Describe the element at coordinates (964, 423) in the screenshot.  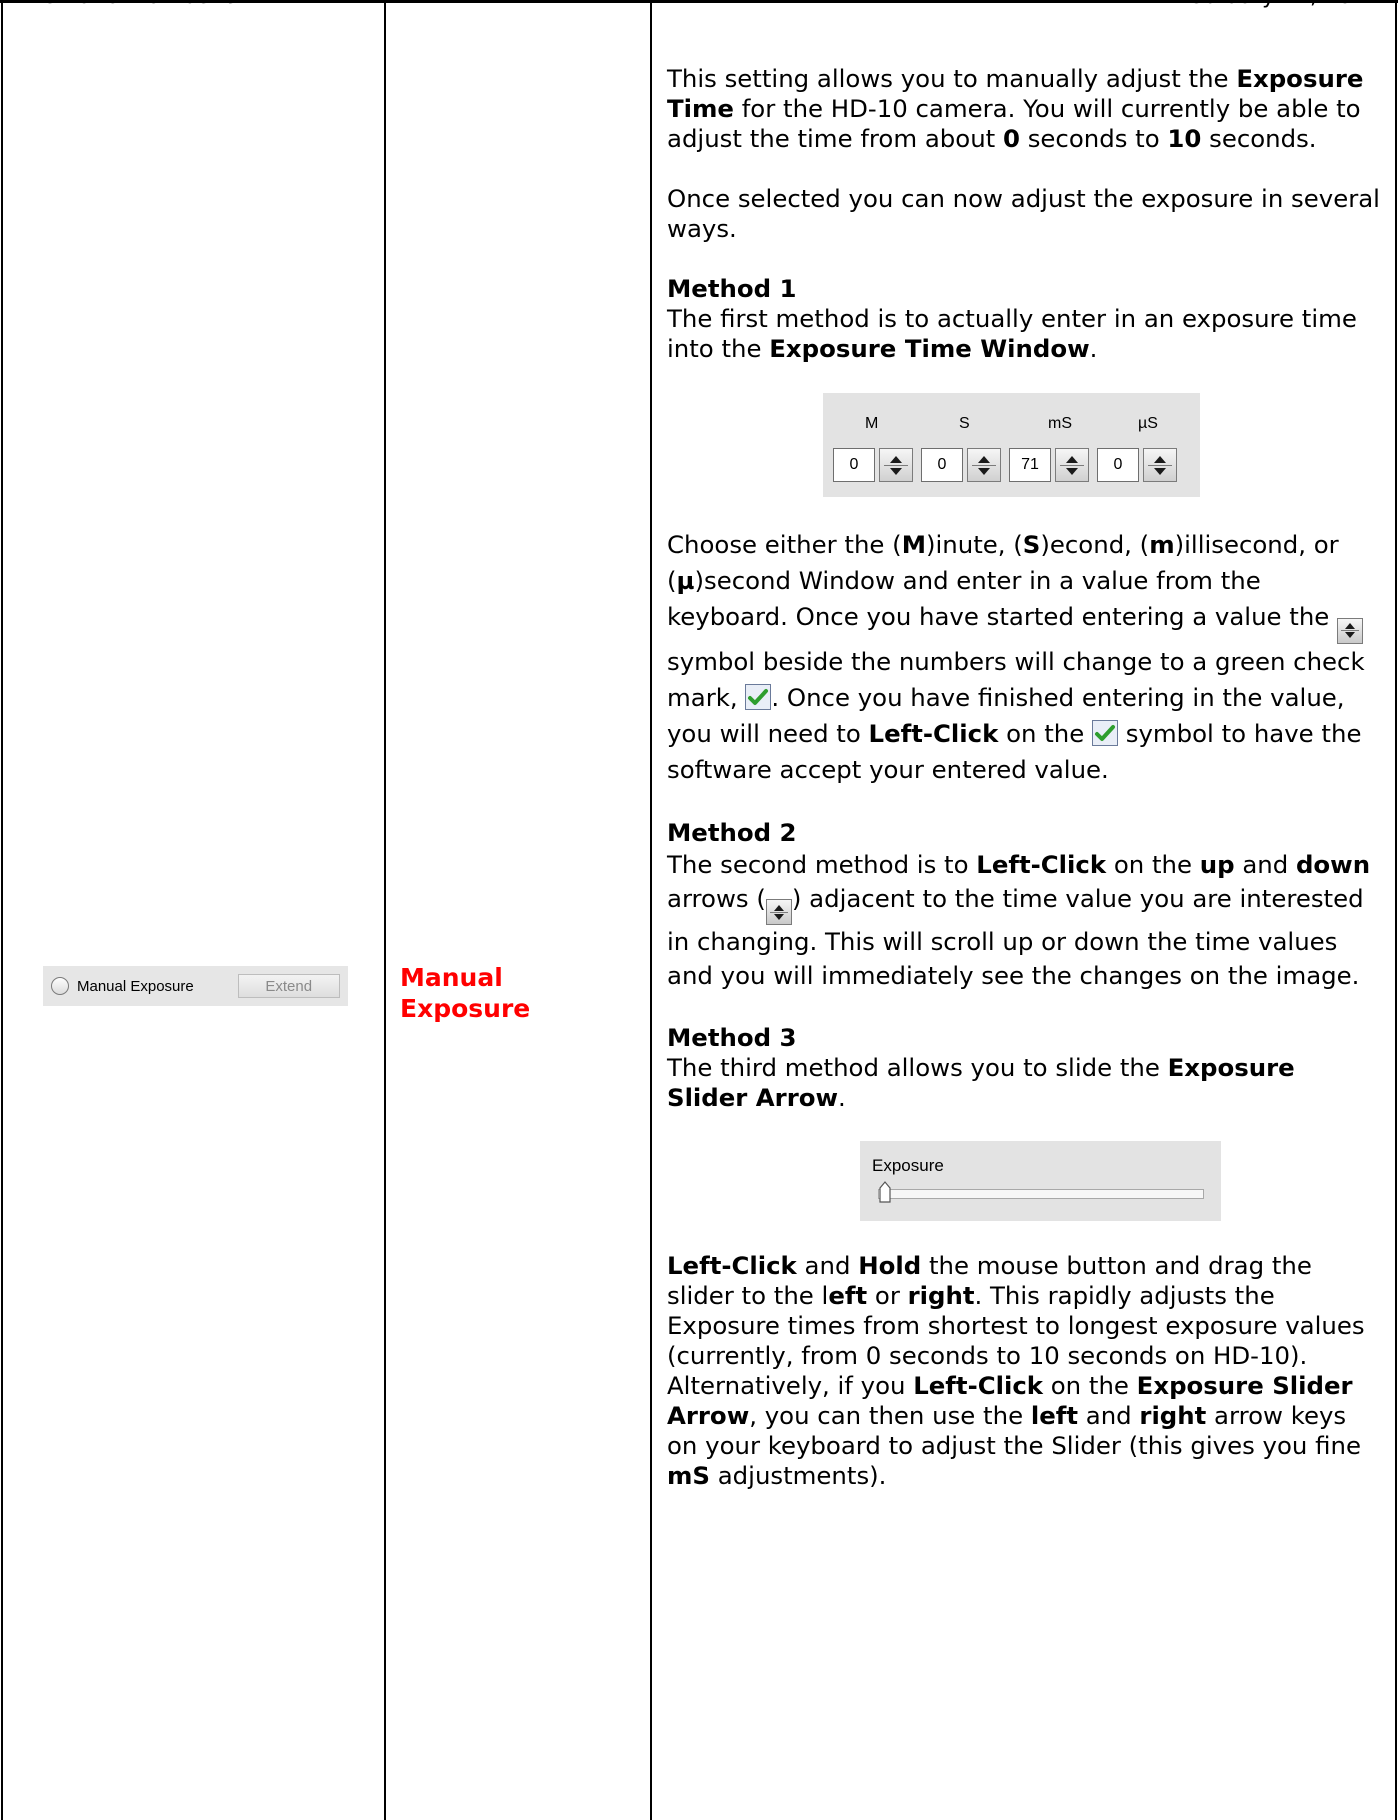
I see `seconds-header: S` at that location.